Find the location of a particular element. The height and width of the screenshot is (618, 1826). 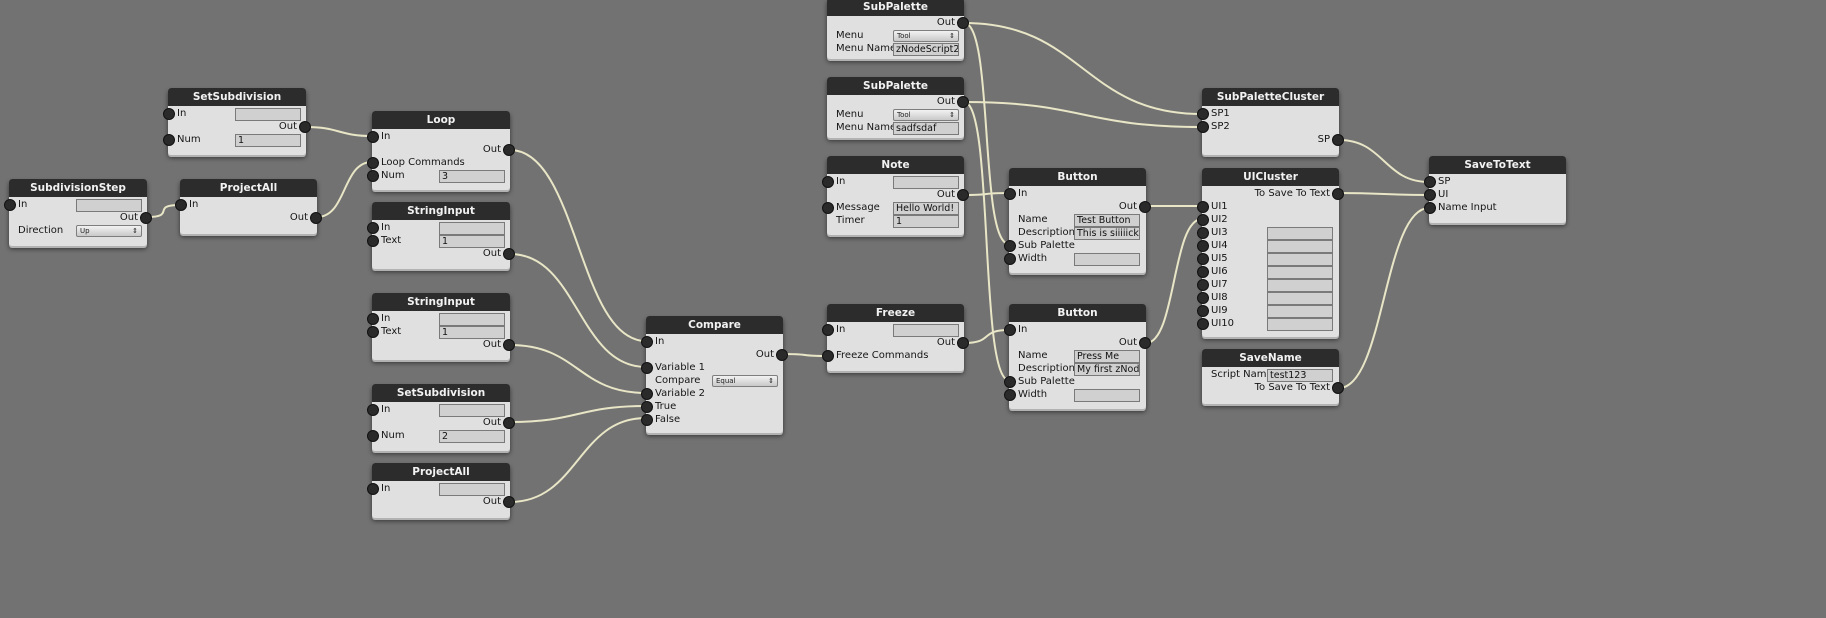

node-title: Button is located at coordinates (1077, 177).